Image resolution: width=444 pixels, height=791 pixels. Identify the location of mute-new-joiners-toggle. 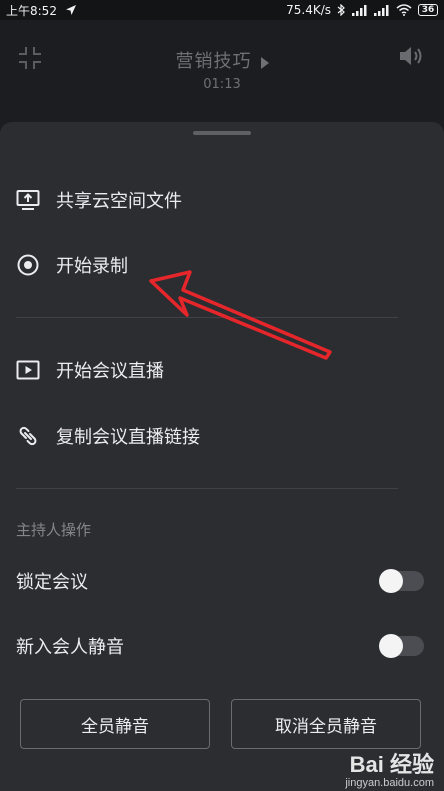
(401, 646).